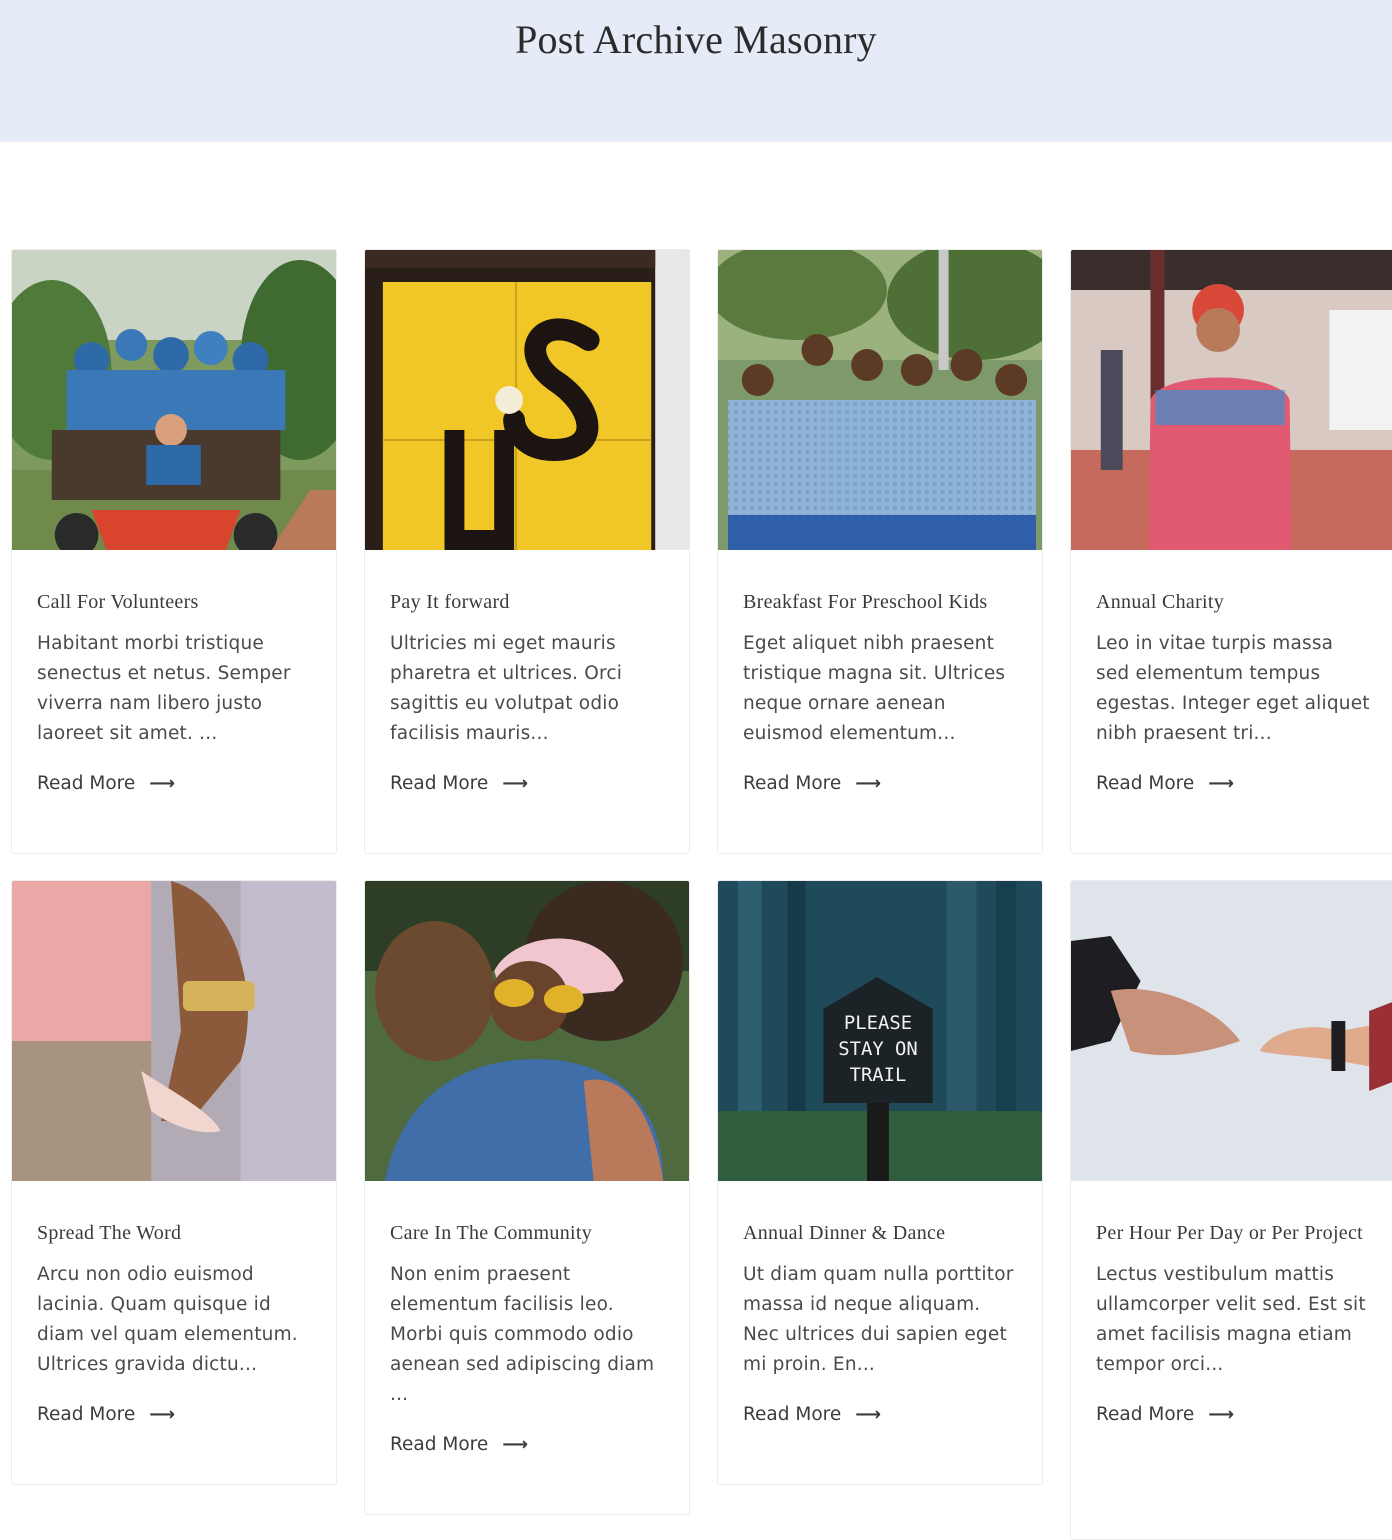 The width and height of the screenshot is (1392, 1540). Describe the element at coordinates (527, 1233) in the screenshot. I see `post-title: Care In The Community` at that location.